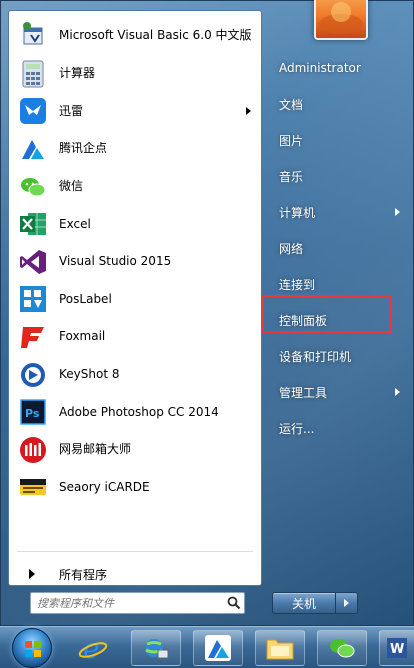  I want to click on keyshot-icon, so click(33, 375).